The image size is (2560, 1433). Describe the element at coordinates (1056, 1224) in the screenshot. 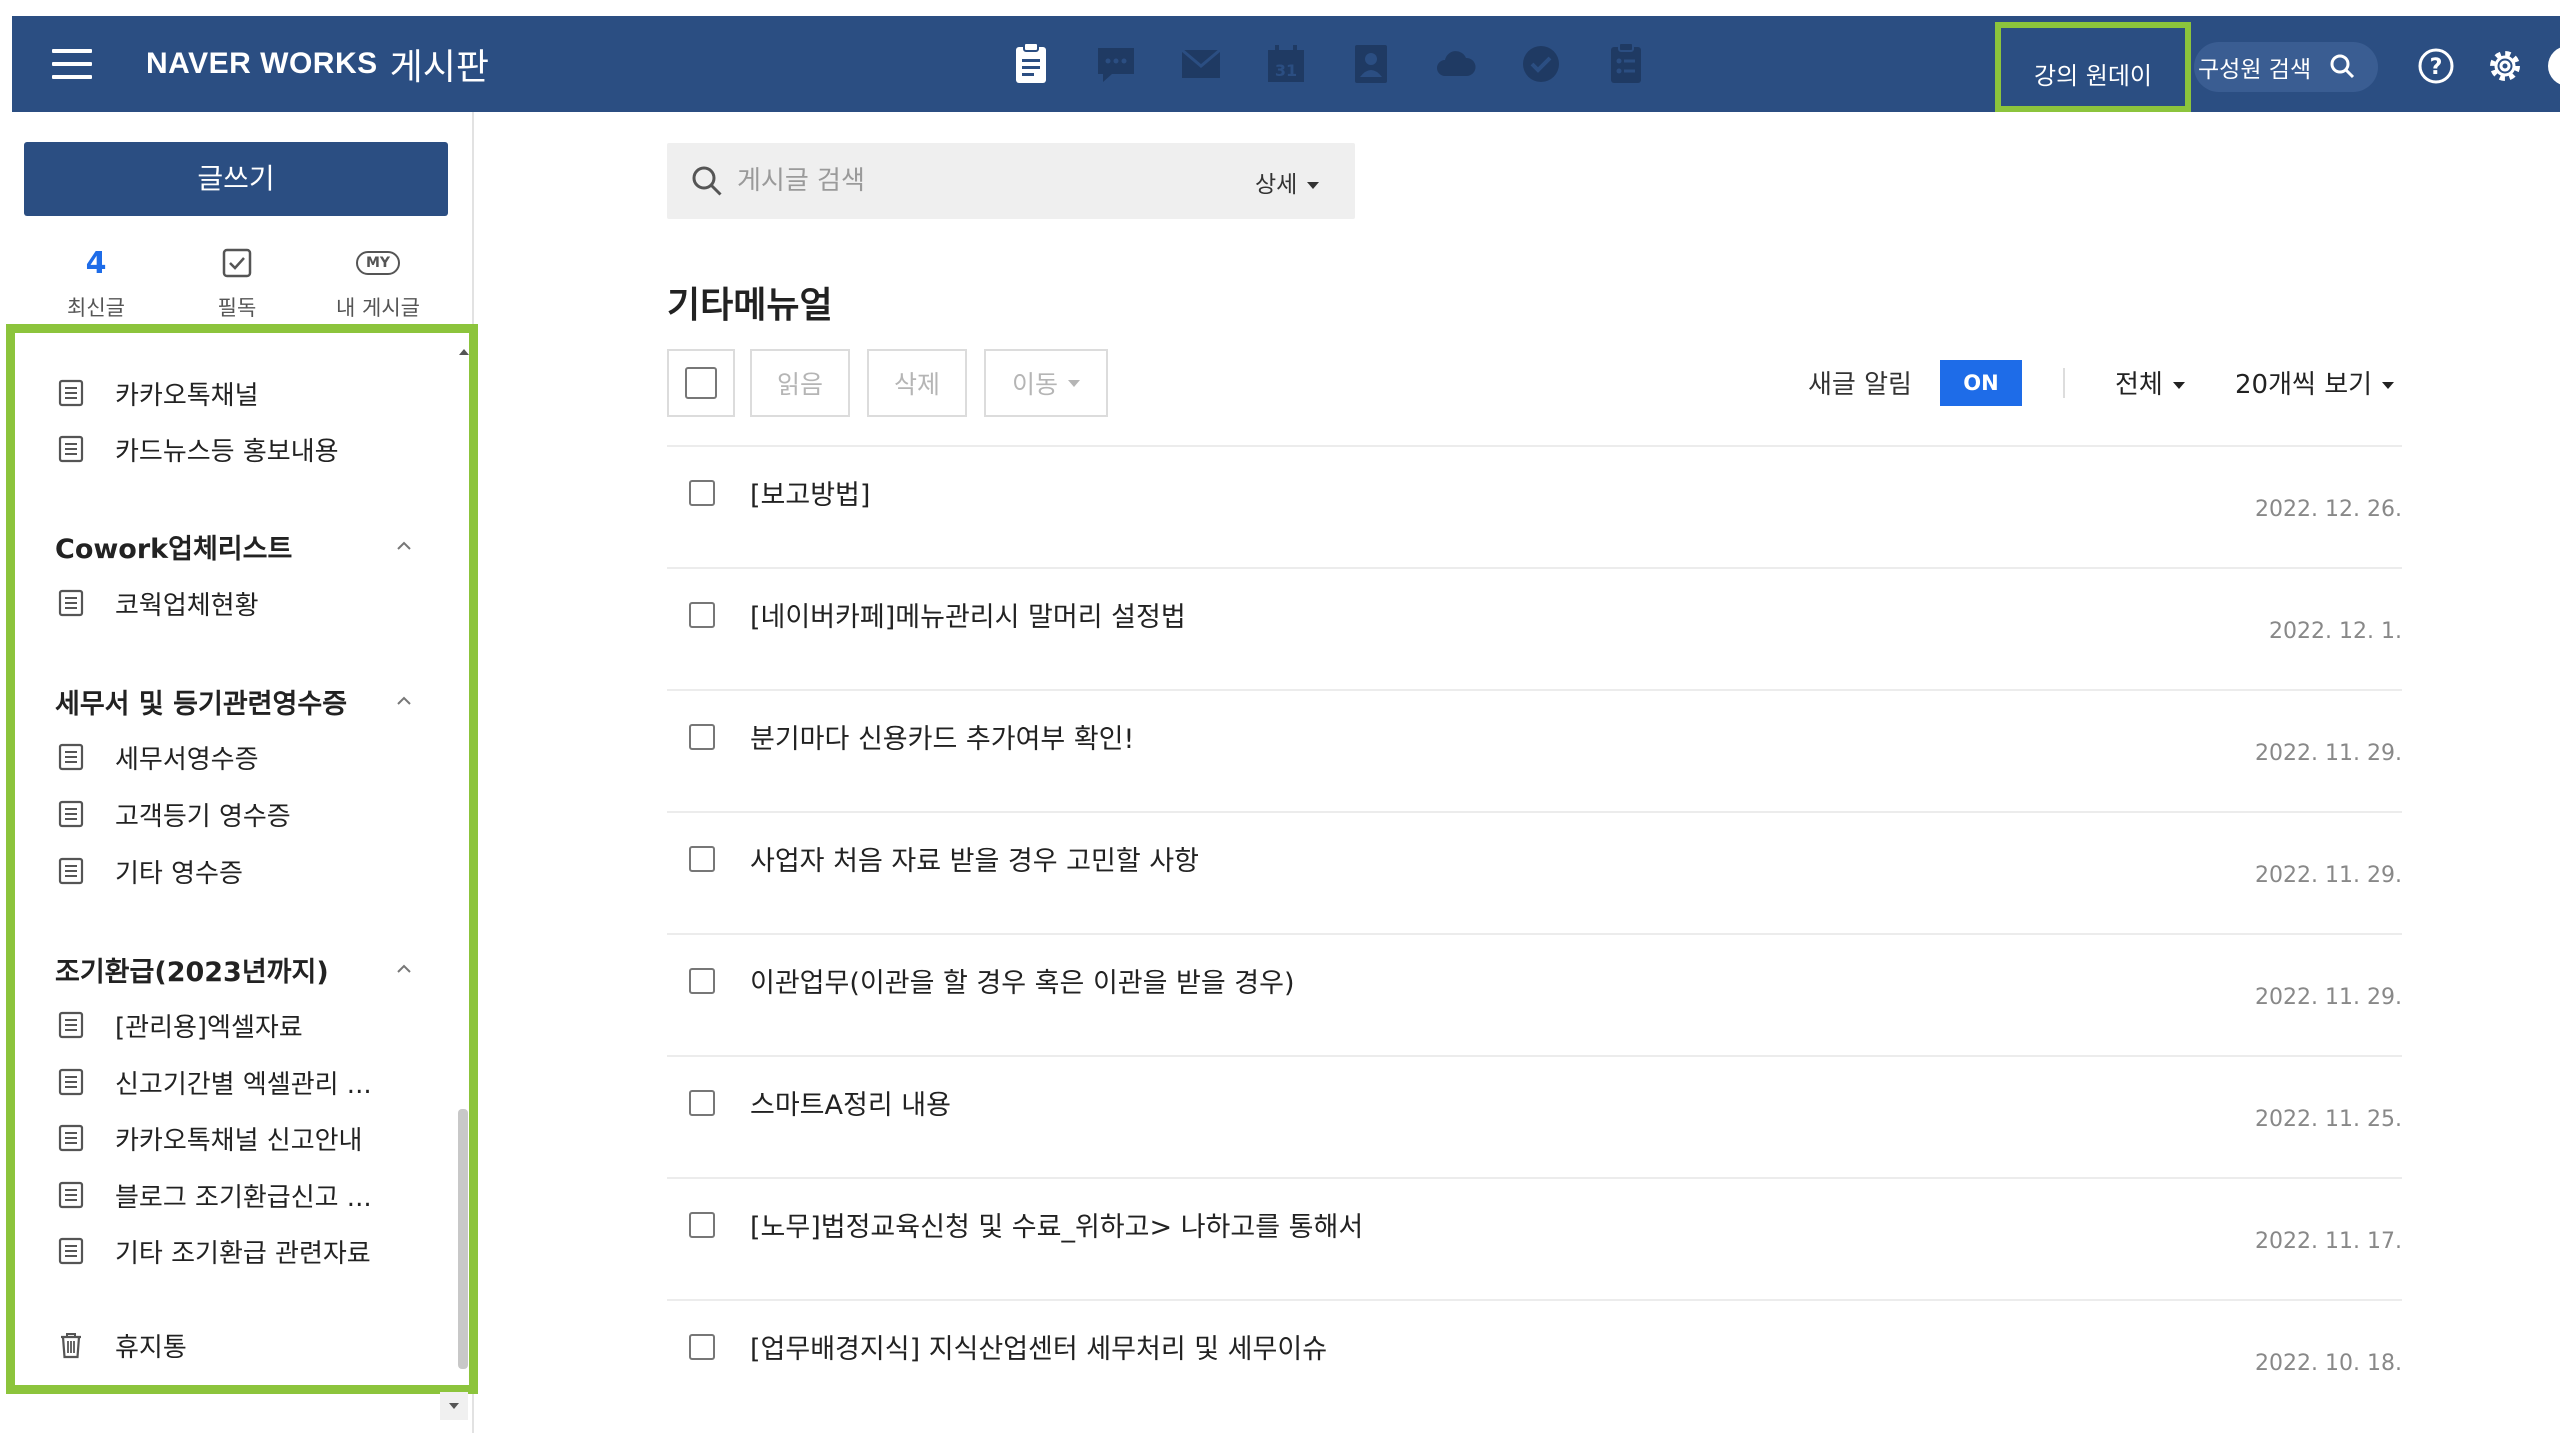

I see `post-title: [노무]법정교육신청 및 수료_위하고> 나하고를 통해서` at that location.